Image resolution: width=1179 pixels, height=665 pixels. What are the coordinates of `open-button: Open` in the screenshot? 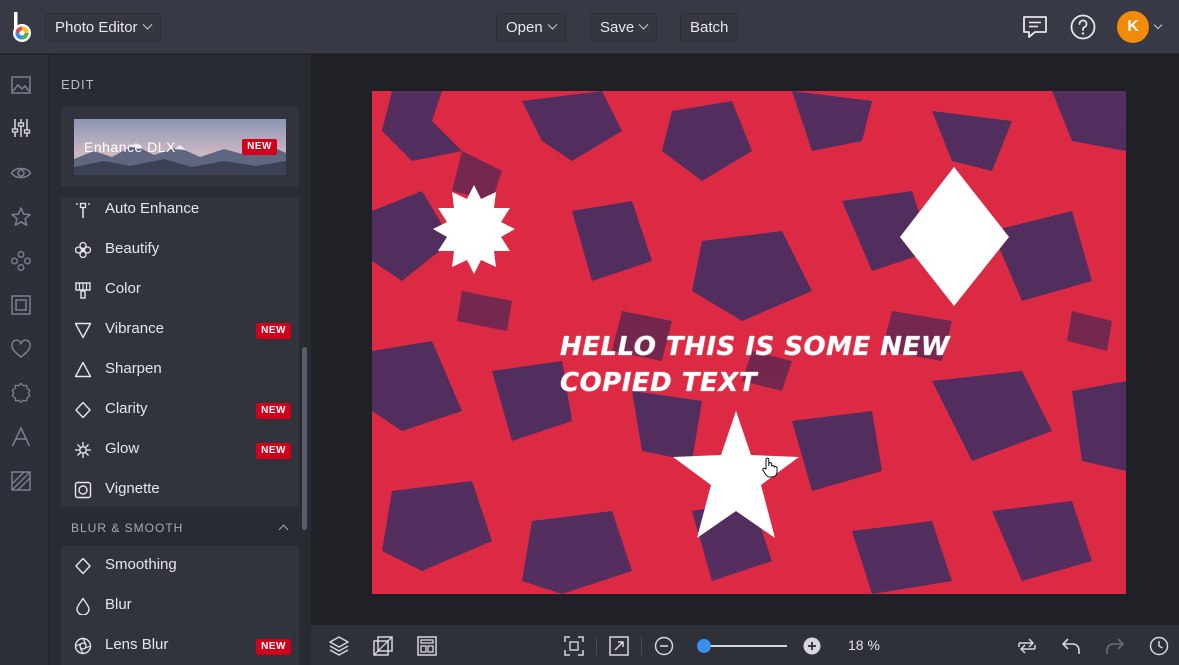 It's located at (531, 27).